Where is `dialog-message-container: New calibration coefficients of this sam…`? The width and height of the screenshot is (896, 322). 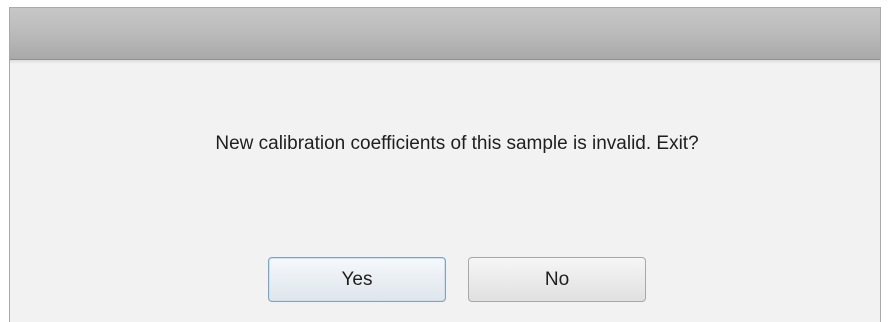
dialog-message-container: New calibration coefficients of this sam… is located at coordinates (445, 144).